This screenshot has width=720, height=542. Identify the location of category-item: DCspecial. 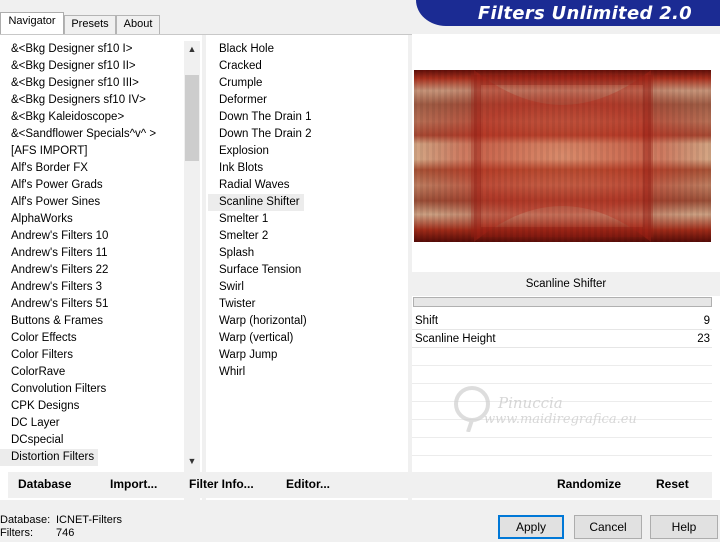
(92, 440).